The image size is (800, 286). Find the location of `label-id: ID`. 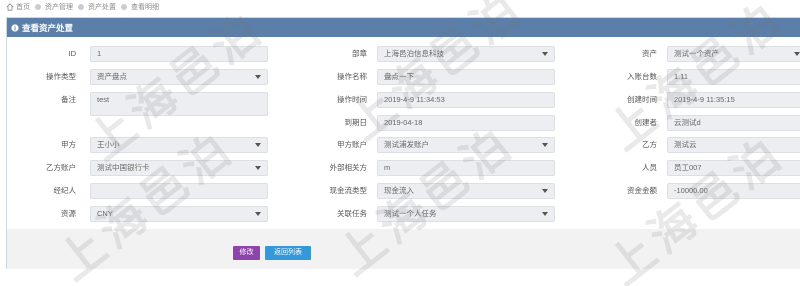

label-id: ID is located at coordinates (72, 53).